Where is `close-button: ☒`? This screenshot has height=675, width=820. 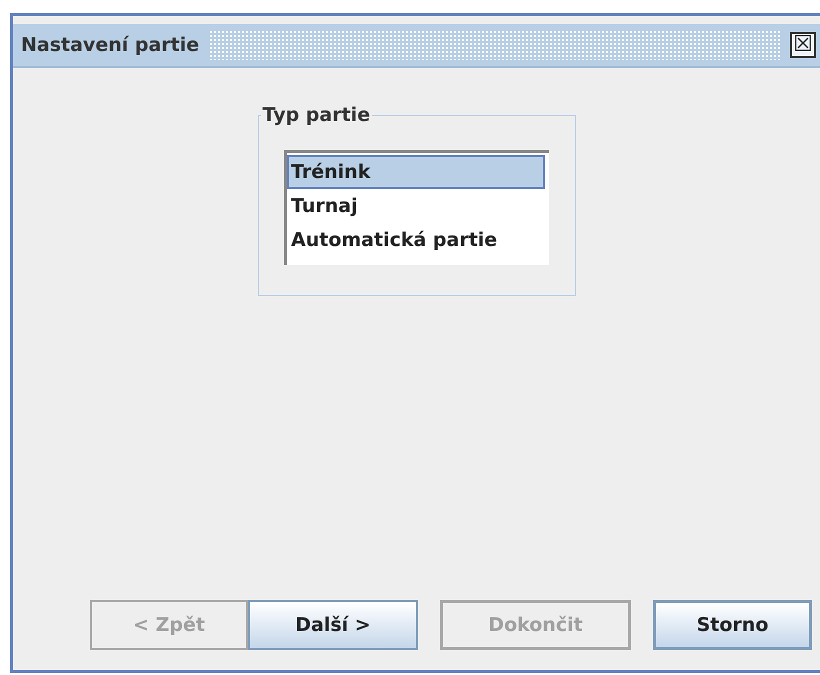
close-button: ☒ is located at coordinates (803, 45).